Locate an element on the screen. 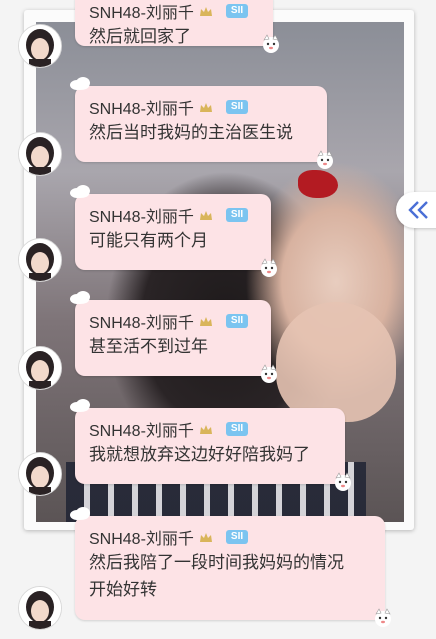 This screenshot has height=639, width=436. message-bubble: SNH48-刘丽千 SII 我就想放弃这边好好陪我妈了 is located at coordinates (210, 445).